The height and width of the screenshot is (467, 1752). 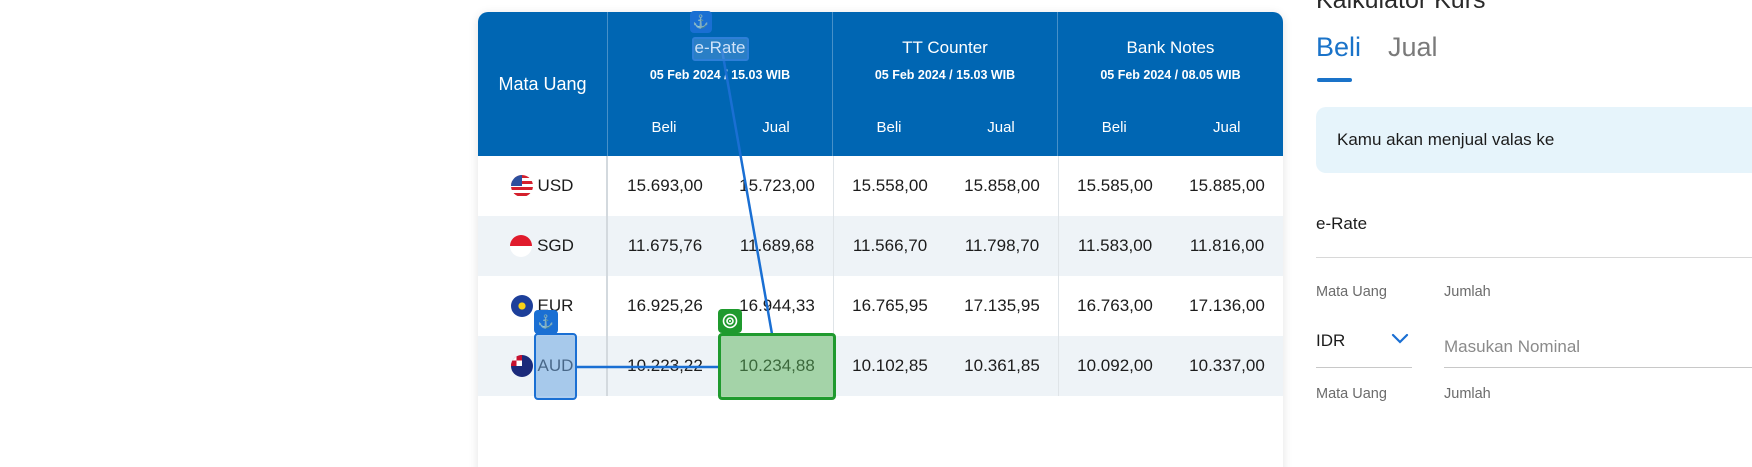 What do you see at coordinates (1413, 47) in the screenshot?
I see `tab-jual: Jual` at bounding box center [1413, 47].